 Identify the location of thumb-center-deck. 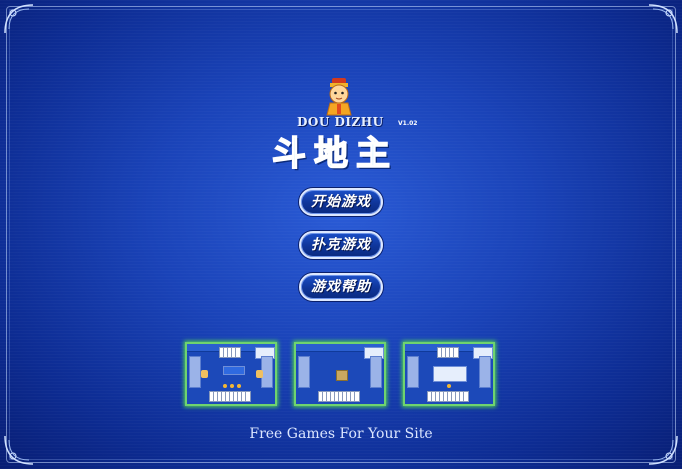
(342, 375).